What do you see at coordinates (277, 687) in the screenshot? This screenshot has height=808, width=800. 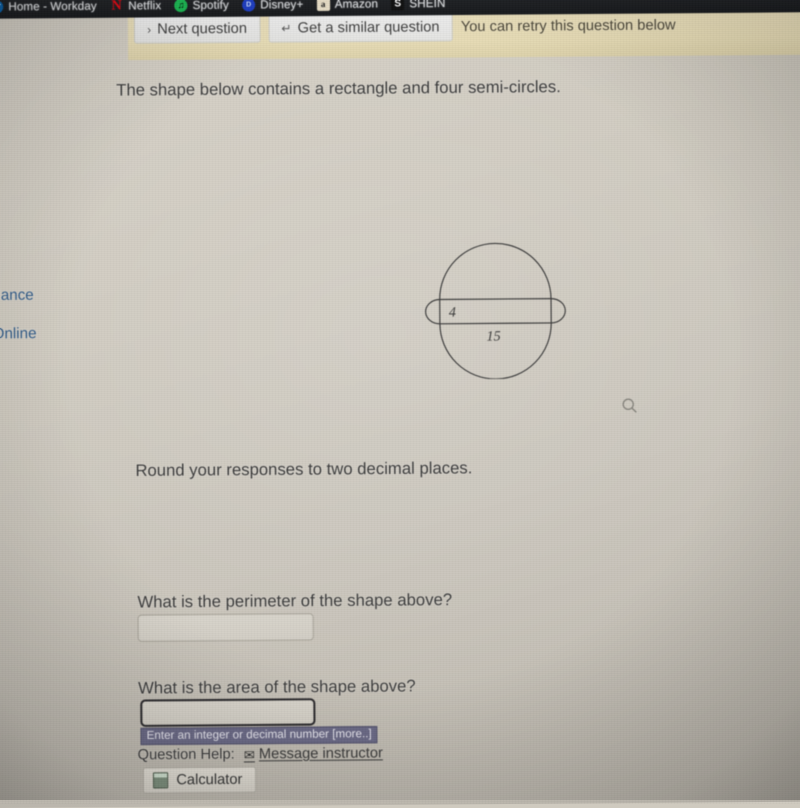 I see `area-question-label: What is the area of the shape above?` at bounding box center [277, 687].